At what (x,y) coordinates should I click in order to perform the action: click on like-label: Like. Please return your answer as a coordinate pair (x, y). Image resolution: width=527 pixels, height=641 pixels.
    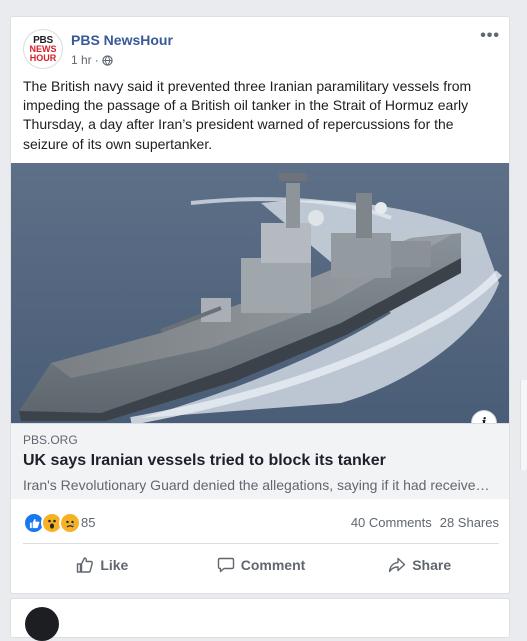
    Looking at the image, I should click on (114, 565).